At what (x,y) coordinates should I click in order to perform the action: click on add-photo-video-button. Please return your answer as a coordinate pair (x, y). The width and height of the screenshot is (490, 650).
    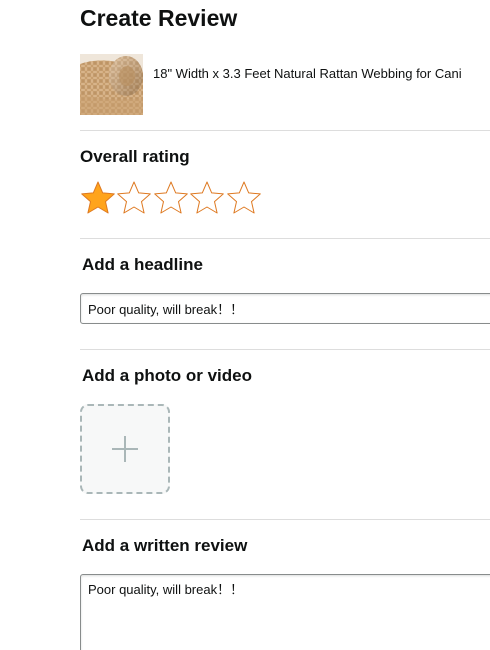
    Looking at the image, I should click on (125, 449).